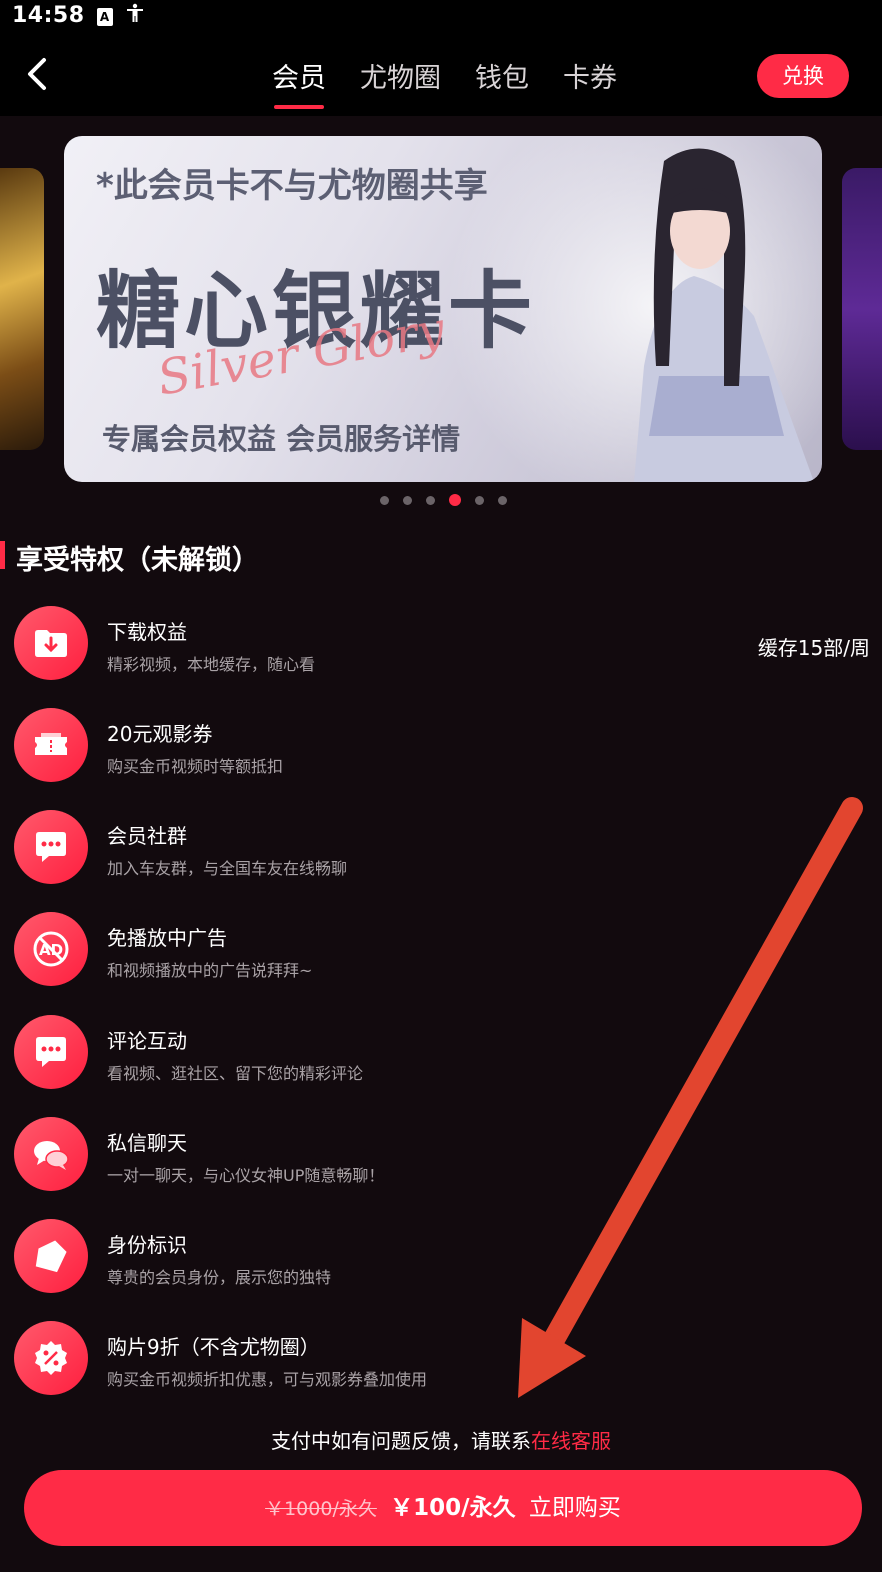 This screenshot has height=1572, width=882. Describe the element at coordinates (147, 1245) in the screenshot. I see `privilege-title: 身份标识` at that location.